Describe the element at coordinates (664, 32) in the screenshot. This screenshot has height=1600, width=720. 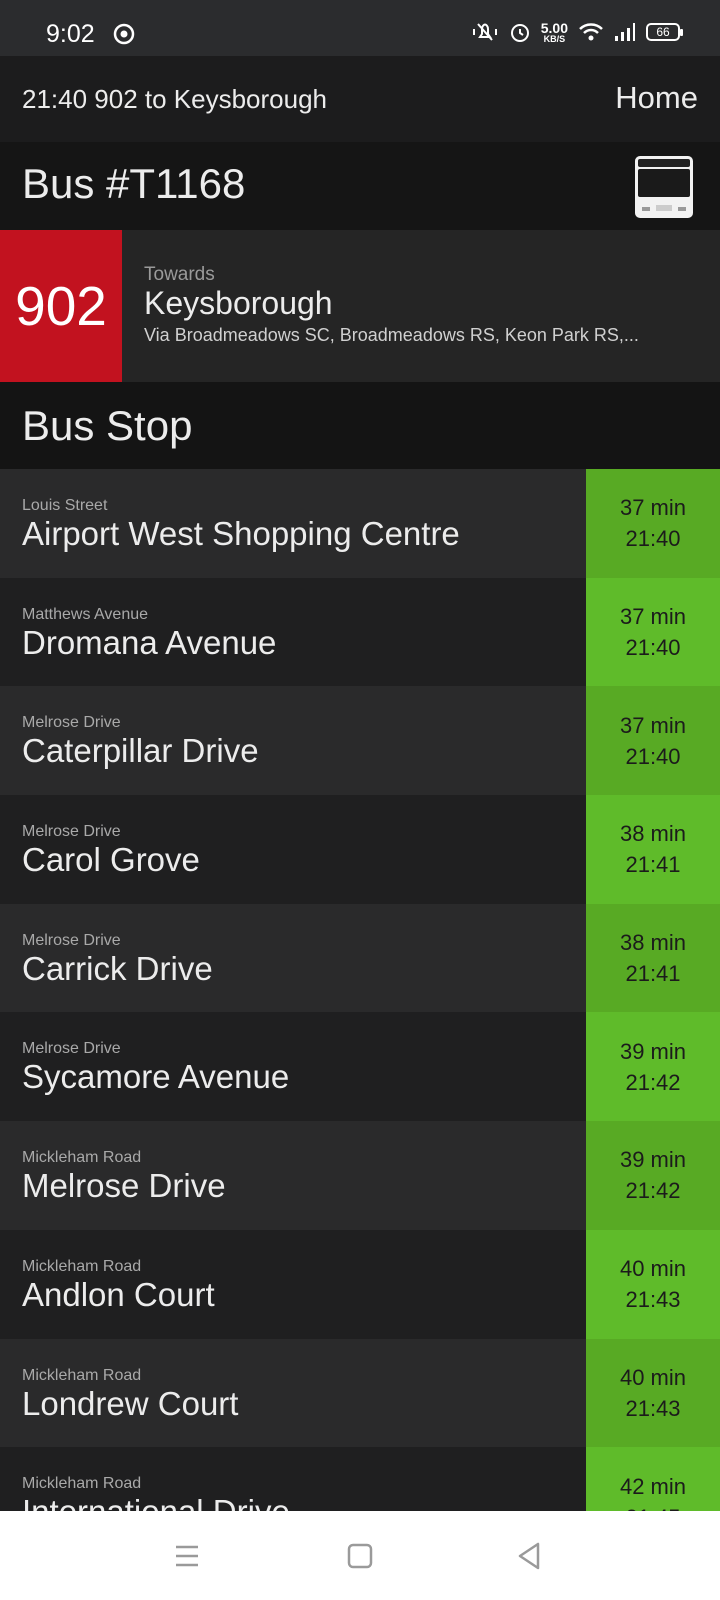
I see `battery-icon: 66` at that location.